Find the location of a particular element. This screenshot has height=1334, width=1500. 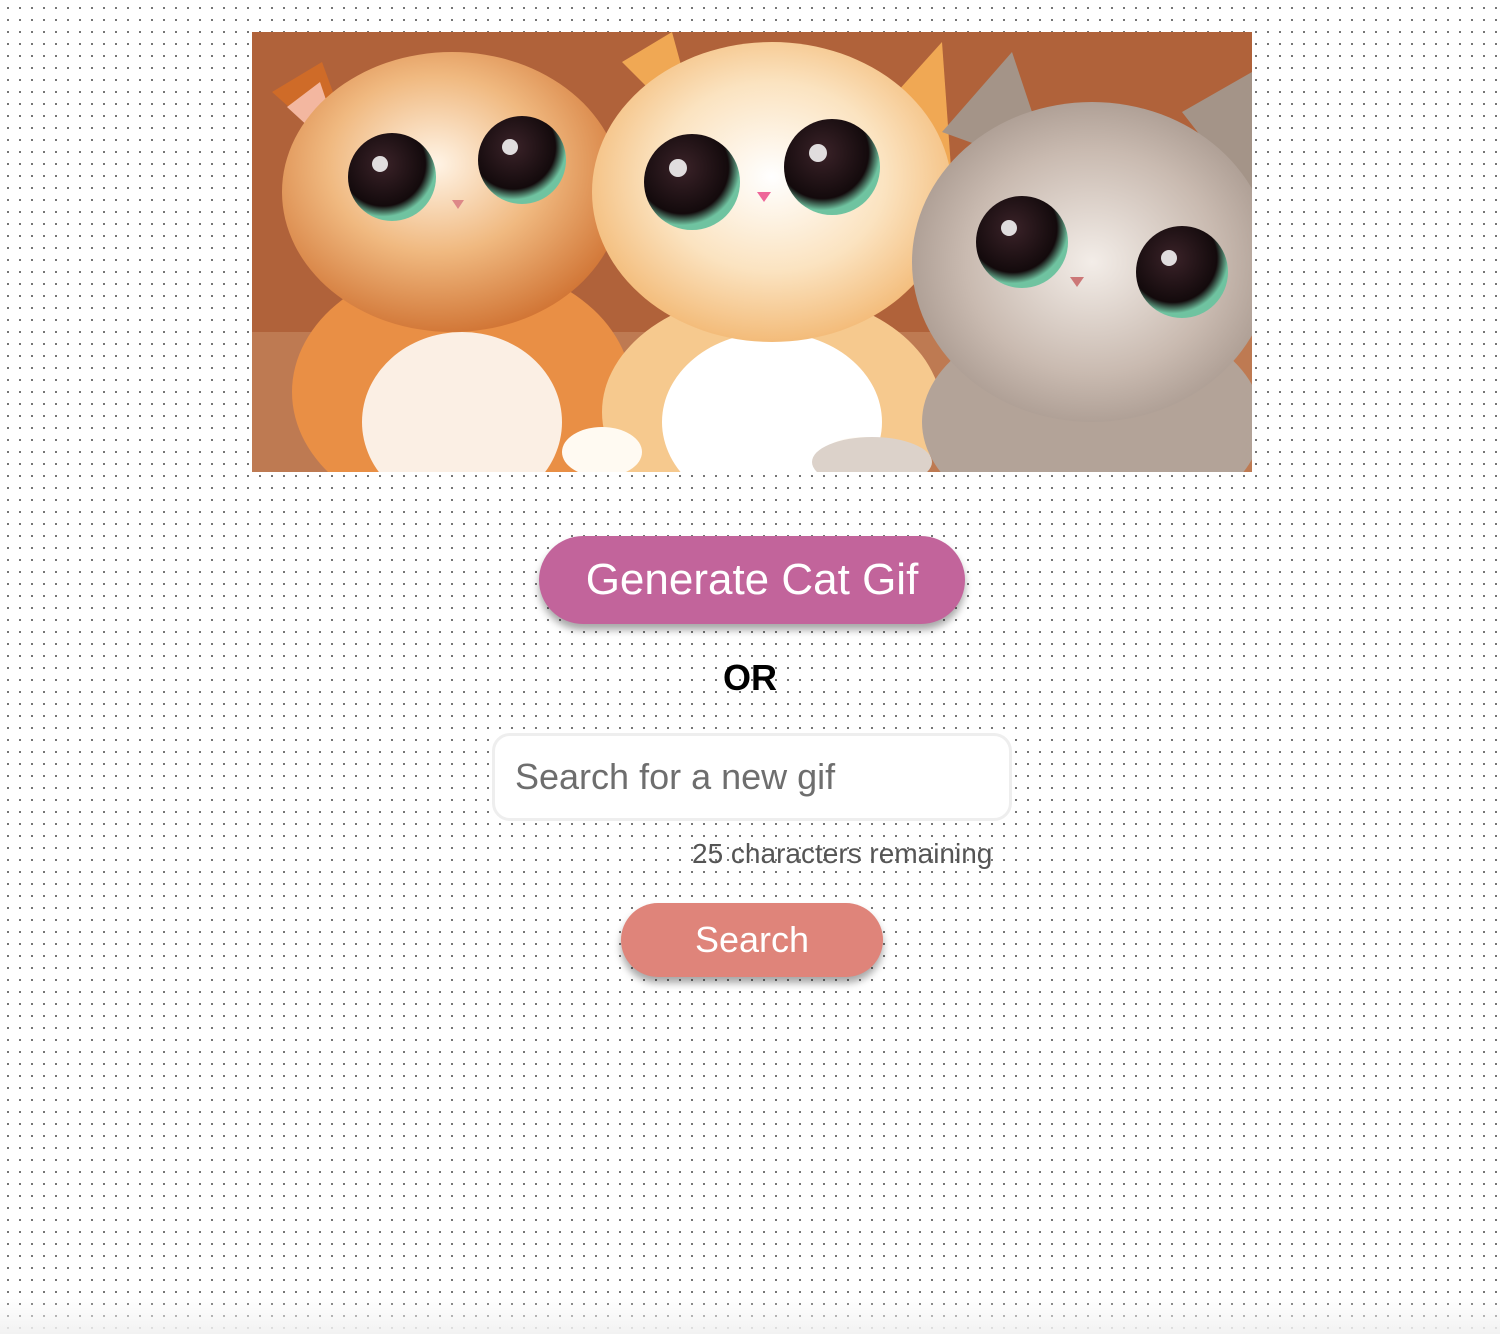

bottom-scroll-fade is located at coordinates (750, 1316).